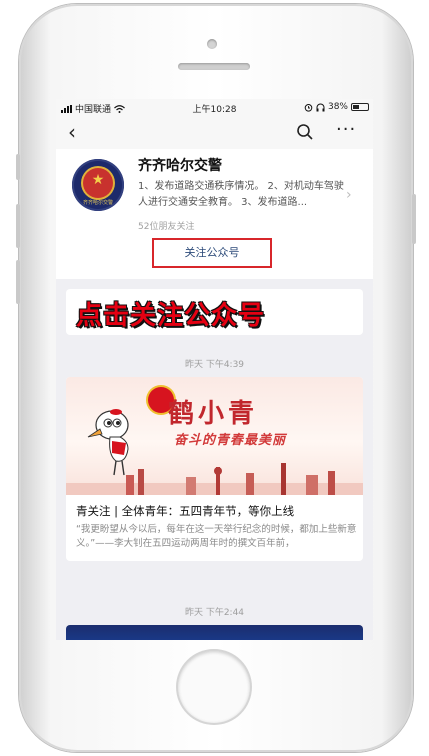 Image resolution: width=429 pixels, height=756 pixels. Describe the element at coordinates (185, 511) in the screenshot. I see `article-title: 青关注 | 全体青年：五四青年节，等你上线` at that location.